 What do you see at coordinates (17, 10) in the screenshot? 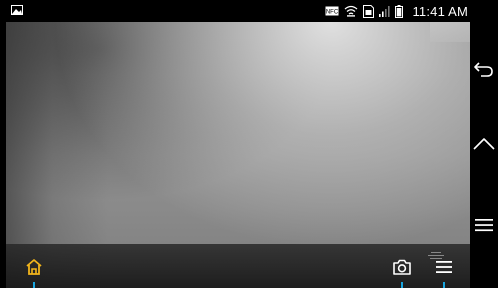
I see `gallery-icon` at bounding box center [17, 10].